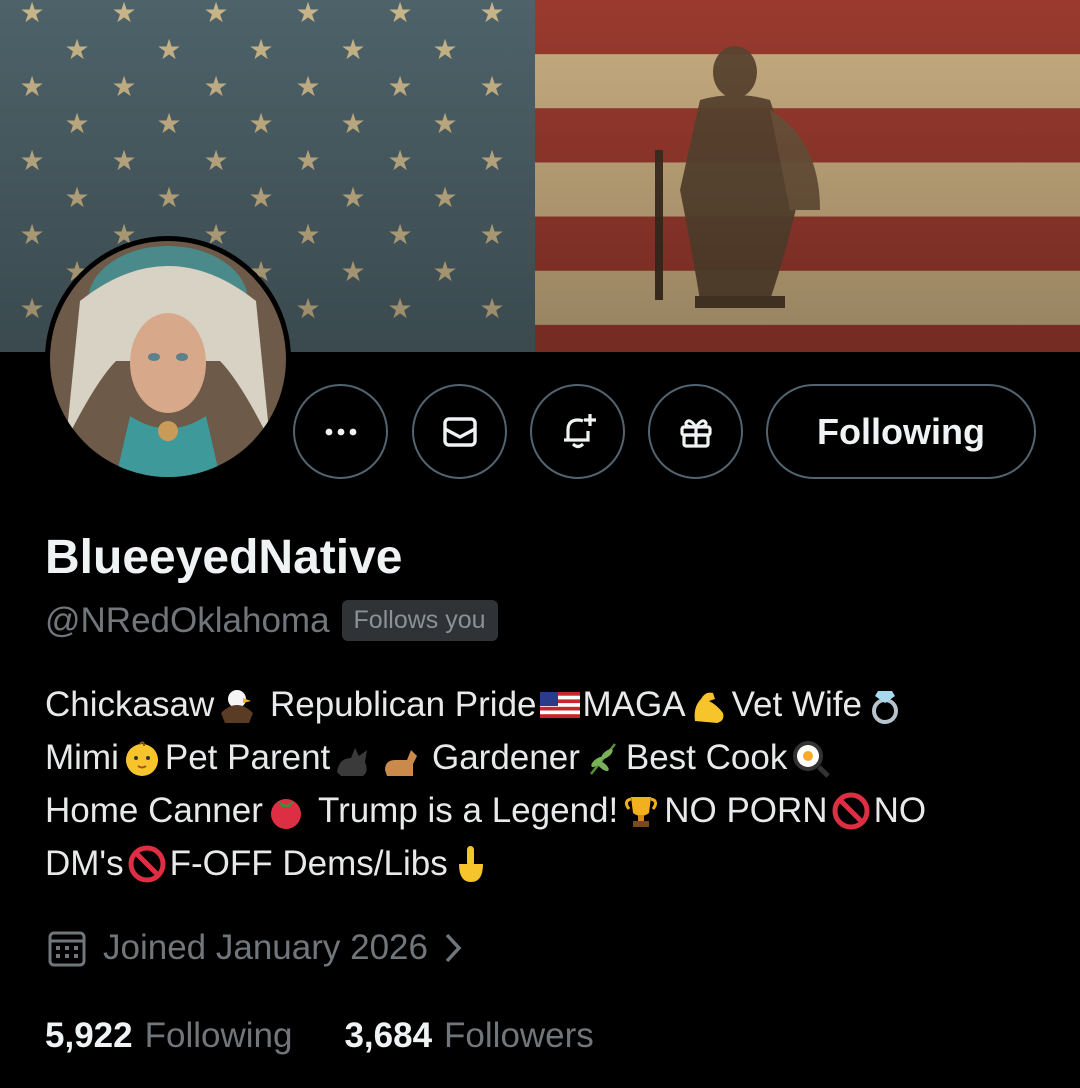 This screenshot has height=1088, width=1080. I want to click on bio-text: NO, so click(900, 810).